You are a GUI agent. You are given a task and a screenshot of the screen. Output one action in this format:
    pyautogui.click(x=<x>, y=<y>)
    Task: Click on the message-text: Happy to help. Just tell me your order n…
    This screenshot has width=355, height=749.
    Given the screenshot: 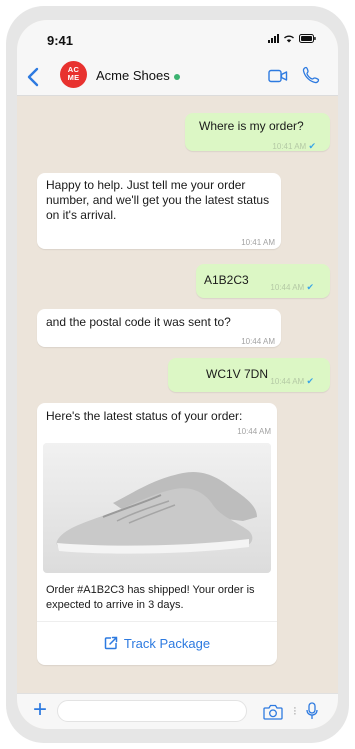 What is the action you would take?
    pyautogui.click(x=158, y=200)
    